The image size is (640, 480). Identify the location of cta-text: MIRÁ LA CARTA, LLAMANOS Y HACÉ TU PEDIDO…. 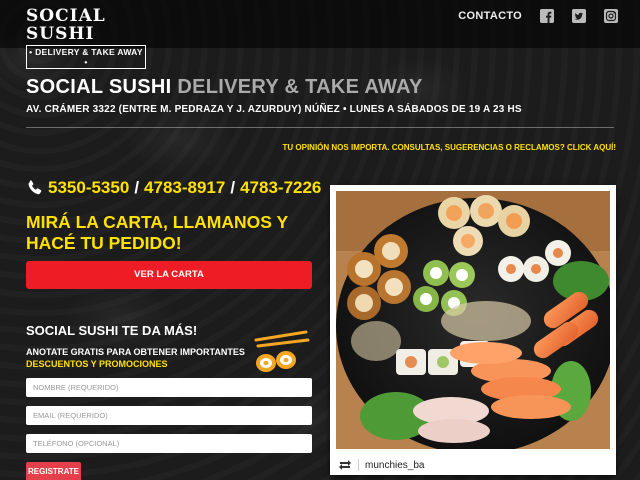
(157, 232).